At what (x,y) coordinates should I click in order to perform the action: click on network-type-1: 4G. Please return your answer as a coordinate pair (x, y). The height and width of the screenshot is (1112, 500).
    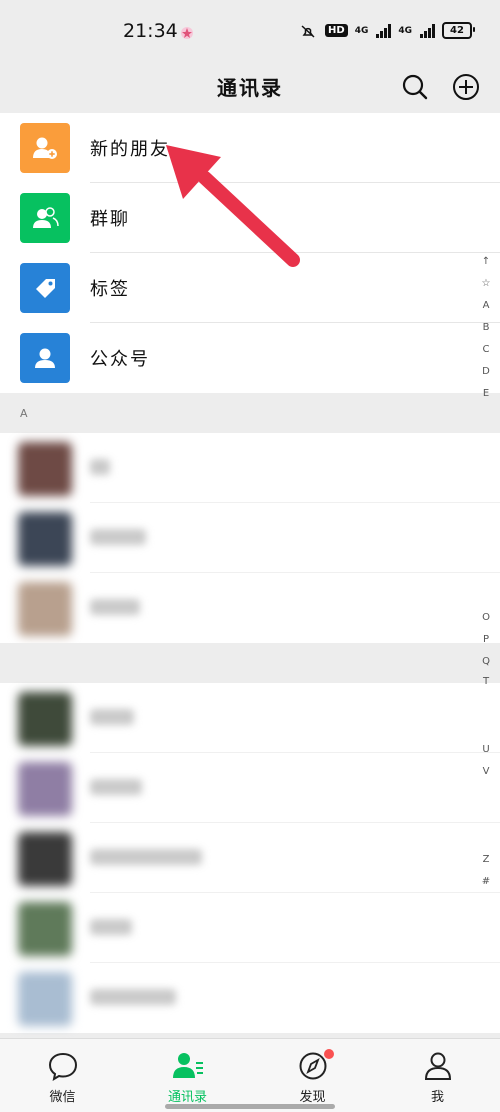
    Looking at the image, I should click on (361, 30).